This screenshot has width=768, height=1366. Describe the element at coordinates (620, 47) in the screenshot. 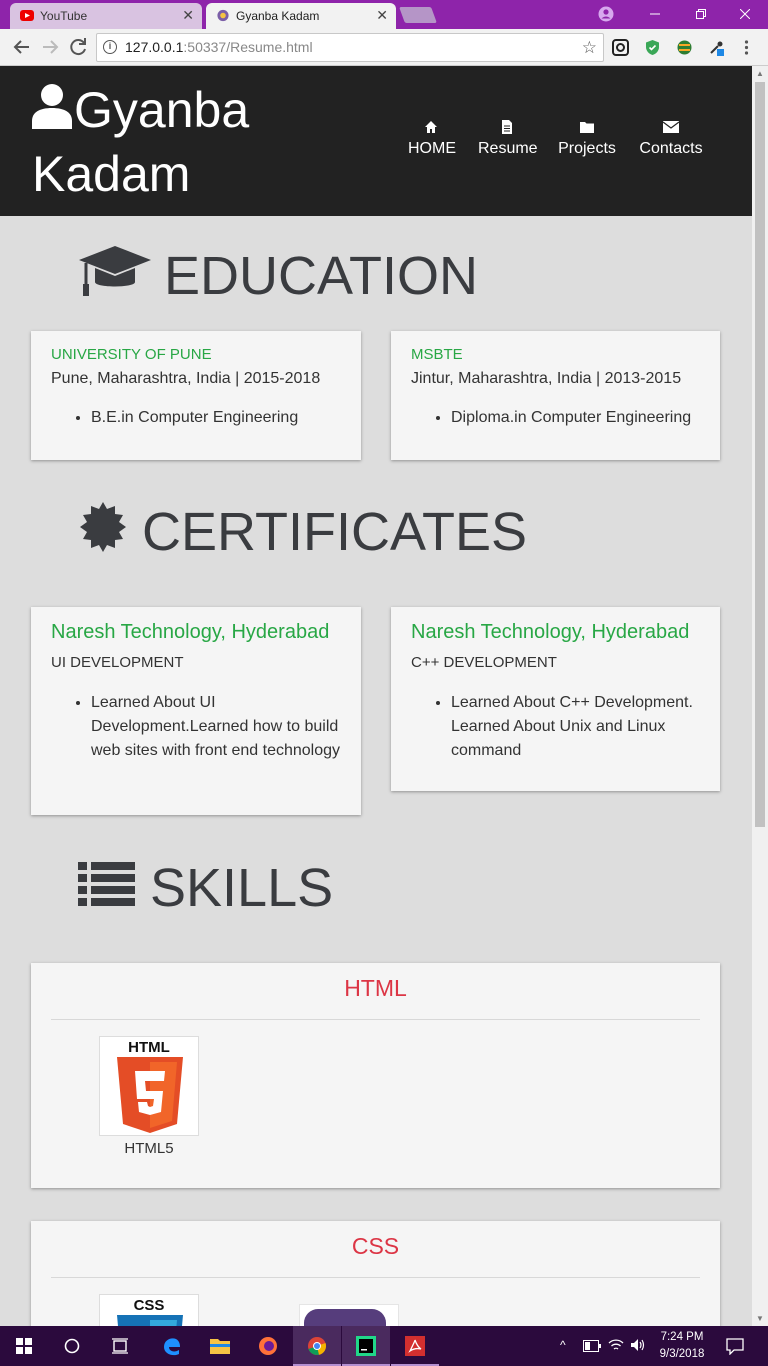

I see `extension-icon` at that location.